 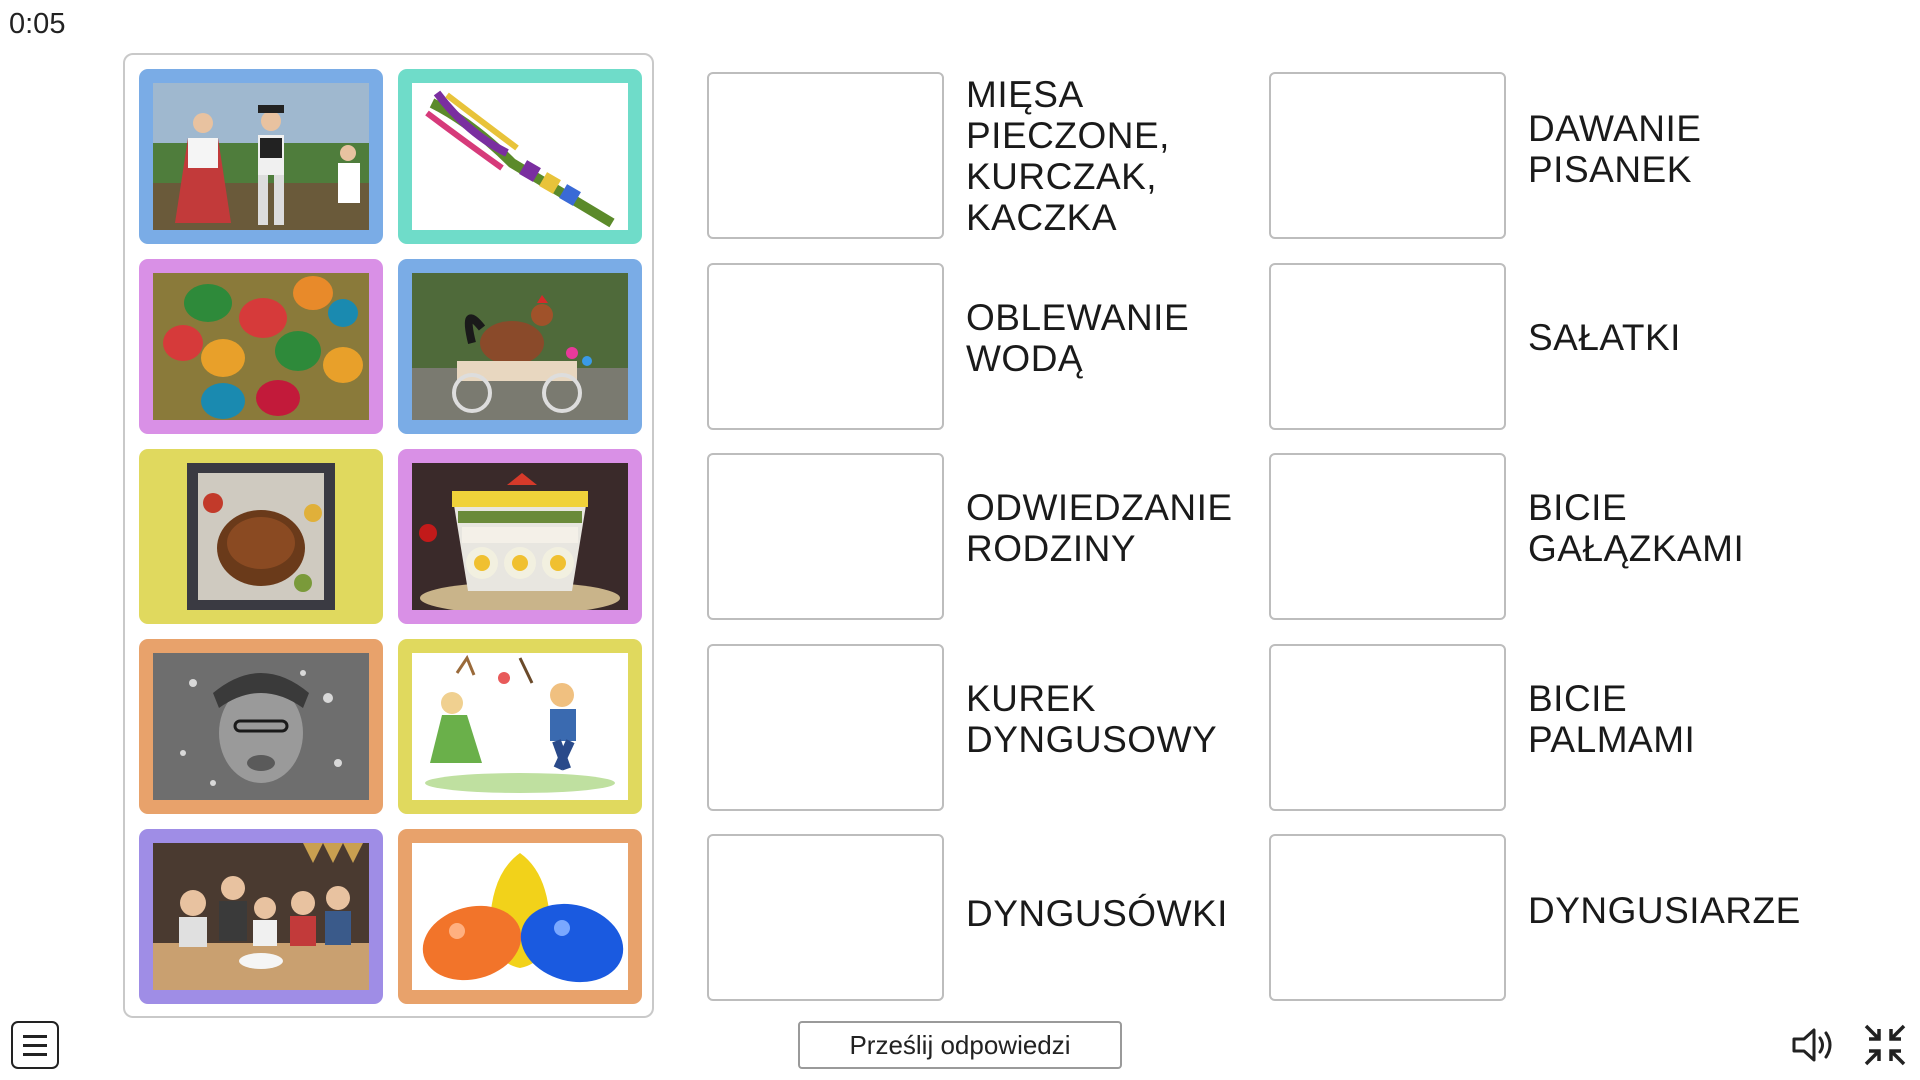 What do you see at coordinates (1078, 337) in the screenshot?
I see `target-label-oblewanie: OBLEWANIE WODĄ` at bounding box center [1078, 337].